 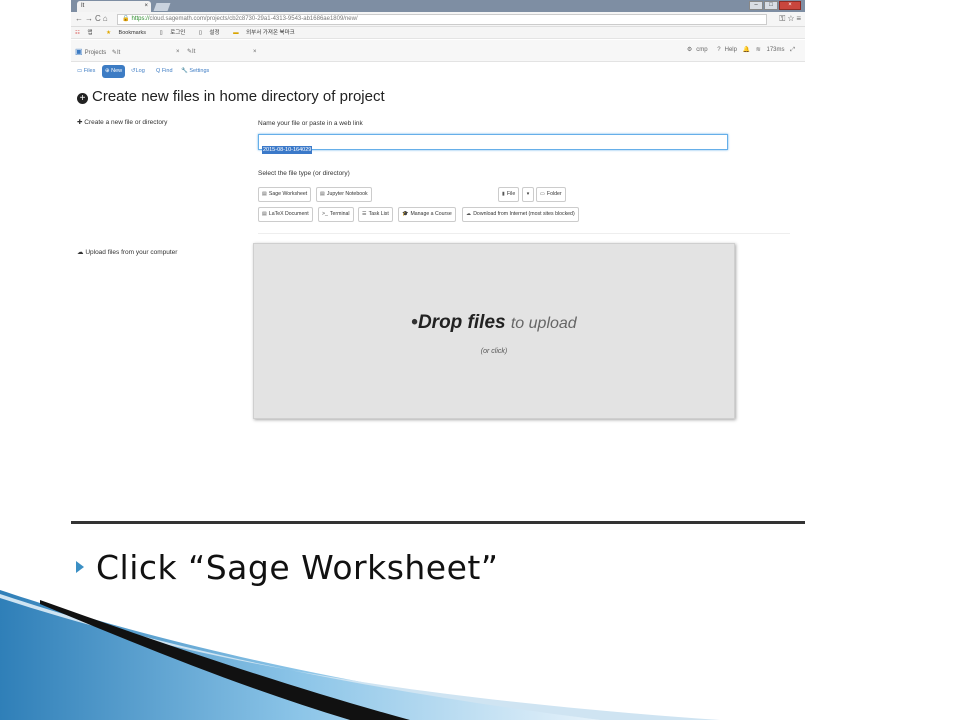 I want to click on create-section-label: ✚ Create a new file or directory, so click(x=122, y=122).